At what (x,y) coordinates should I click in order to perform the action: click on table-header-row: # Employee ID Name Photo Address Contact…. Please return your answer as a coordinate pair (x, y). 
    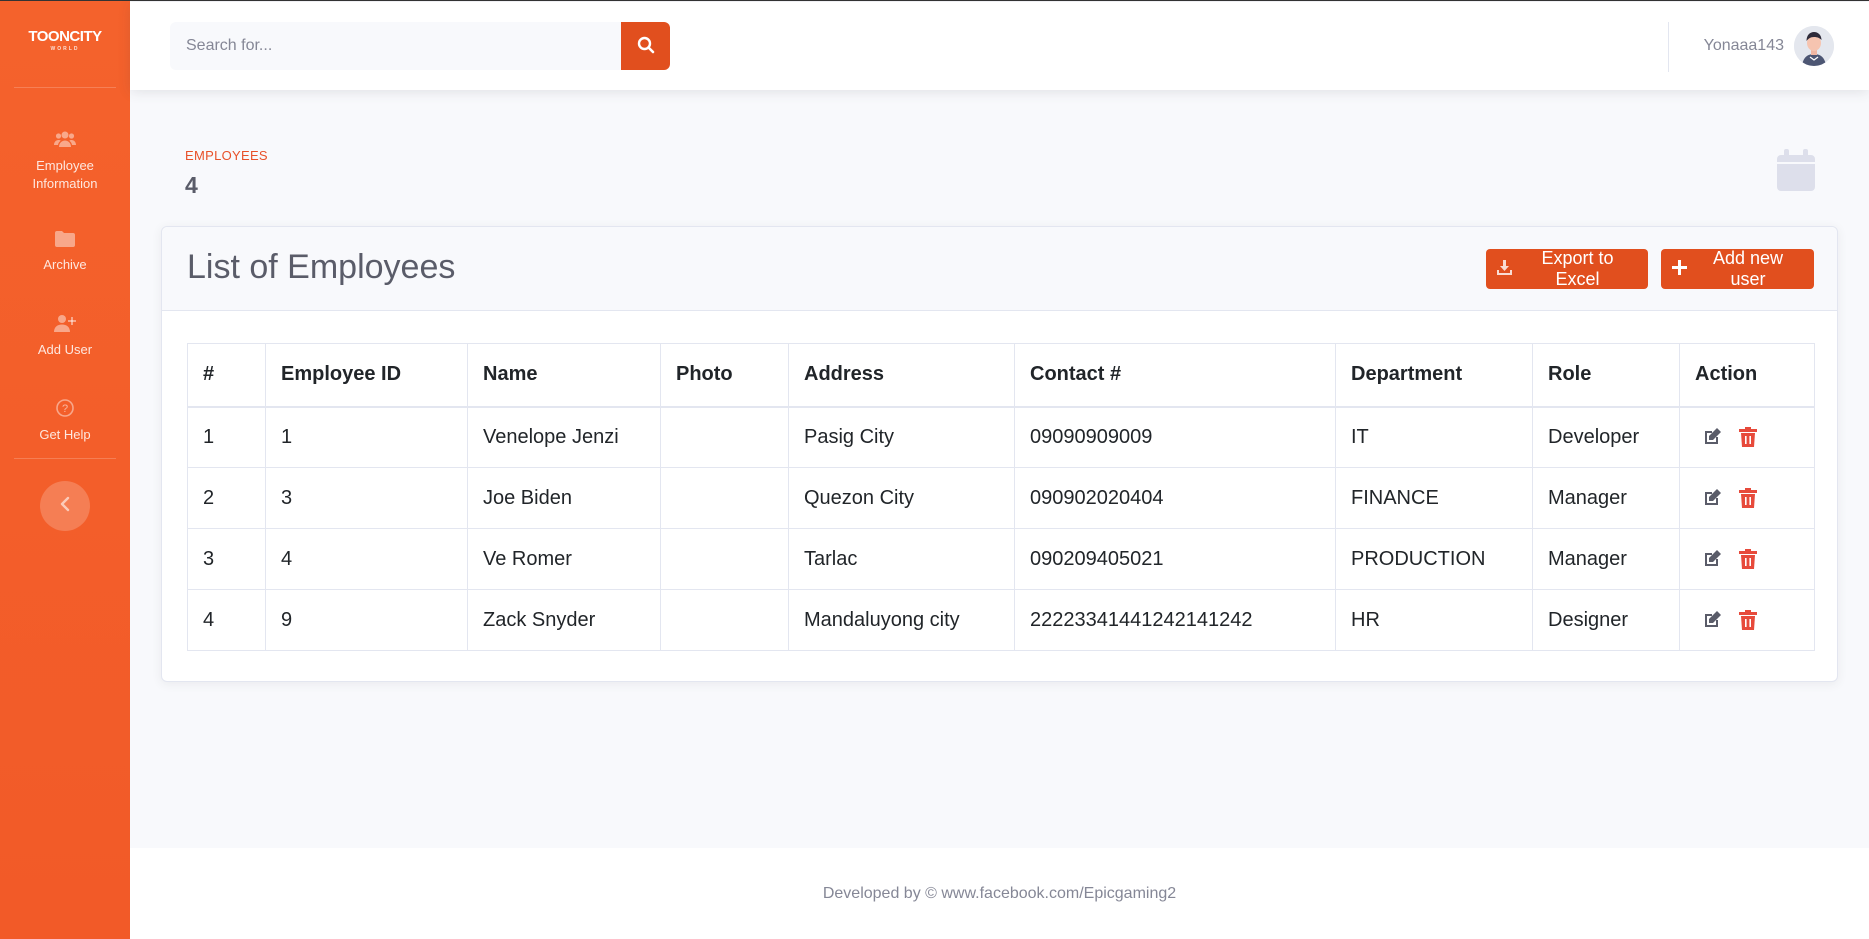
    Looking at the image, I should click on (1001, 375).